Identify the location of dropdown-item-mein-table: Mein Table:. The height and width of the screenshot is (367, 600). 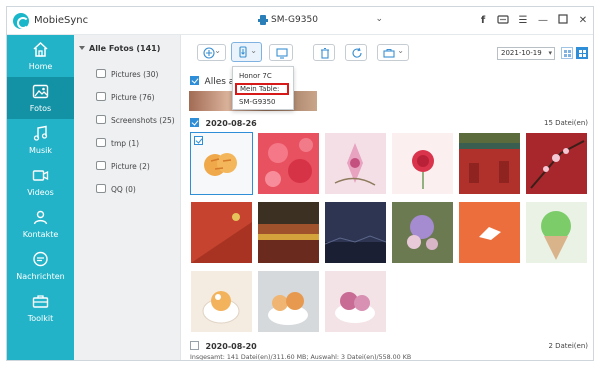
(262, 89).